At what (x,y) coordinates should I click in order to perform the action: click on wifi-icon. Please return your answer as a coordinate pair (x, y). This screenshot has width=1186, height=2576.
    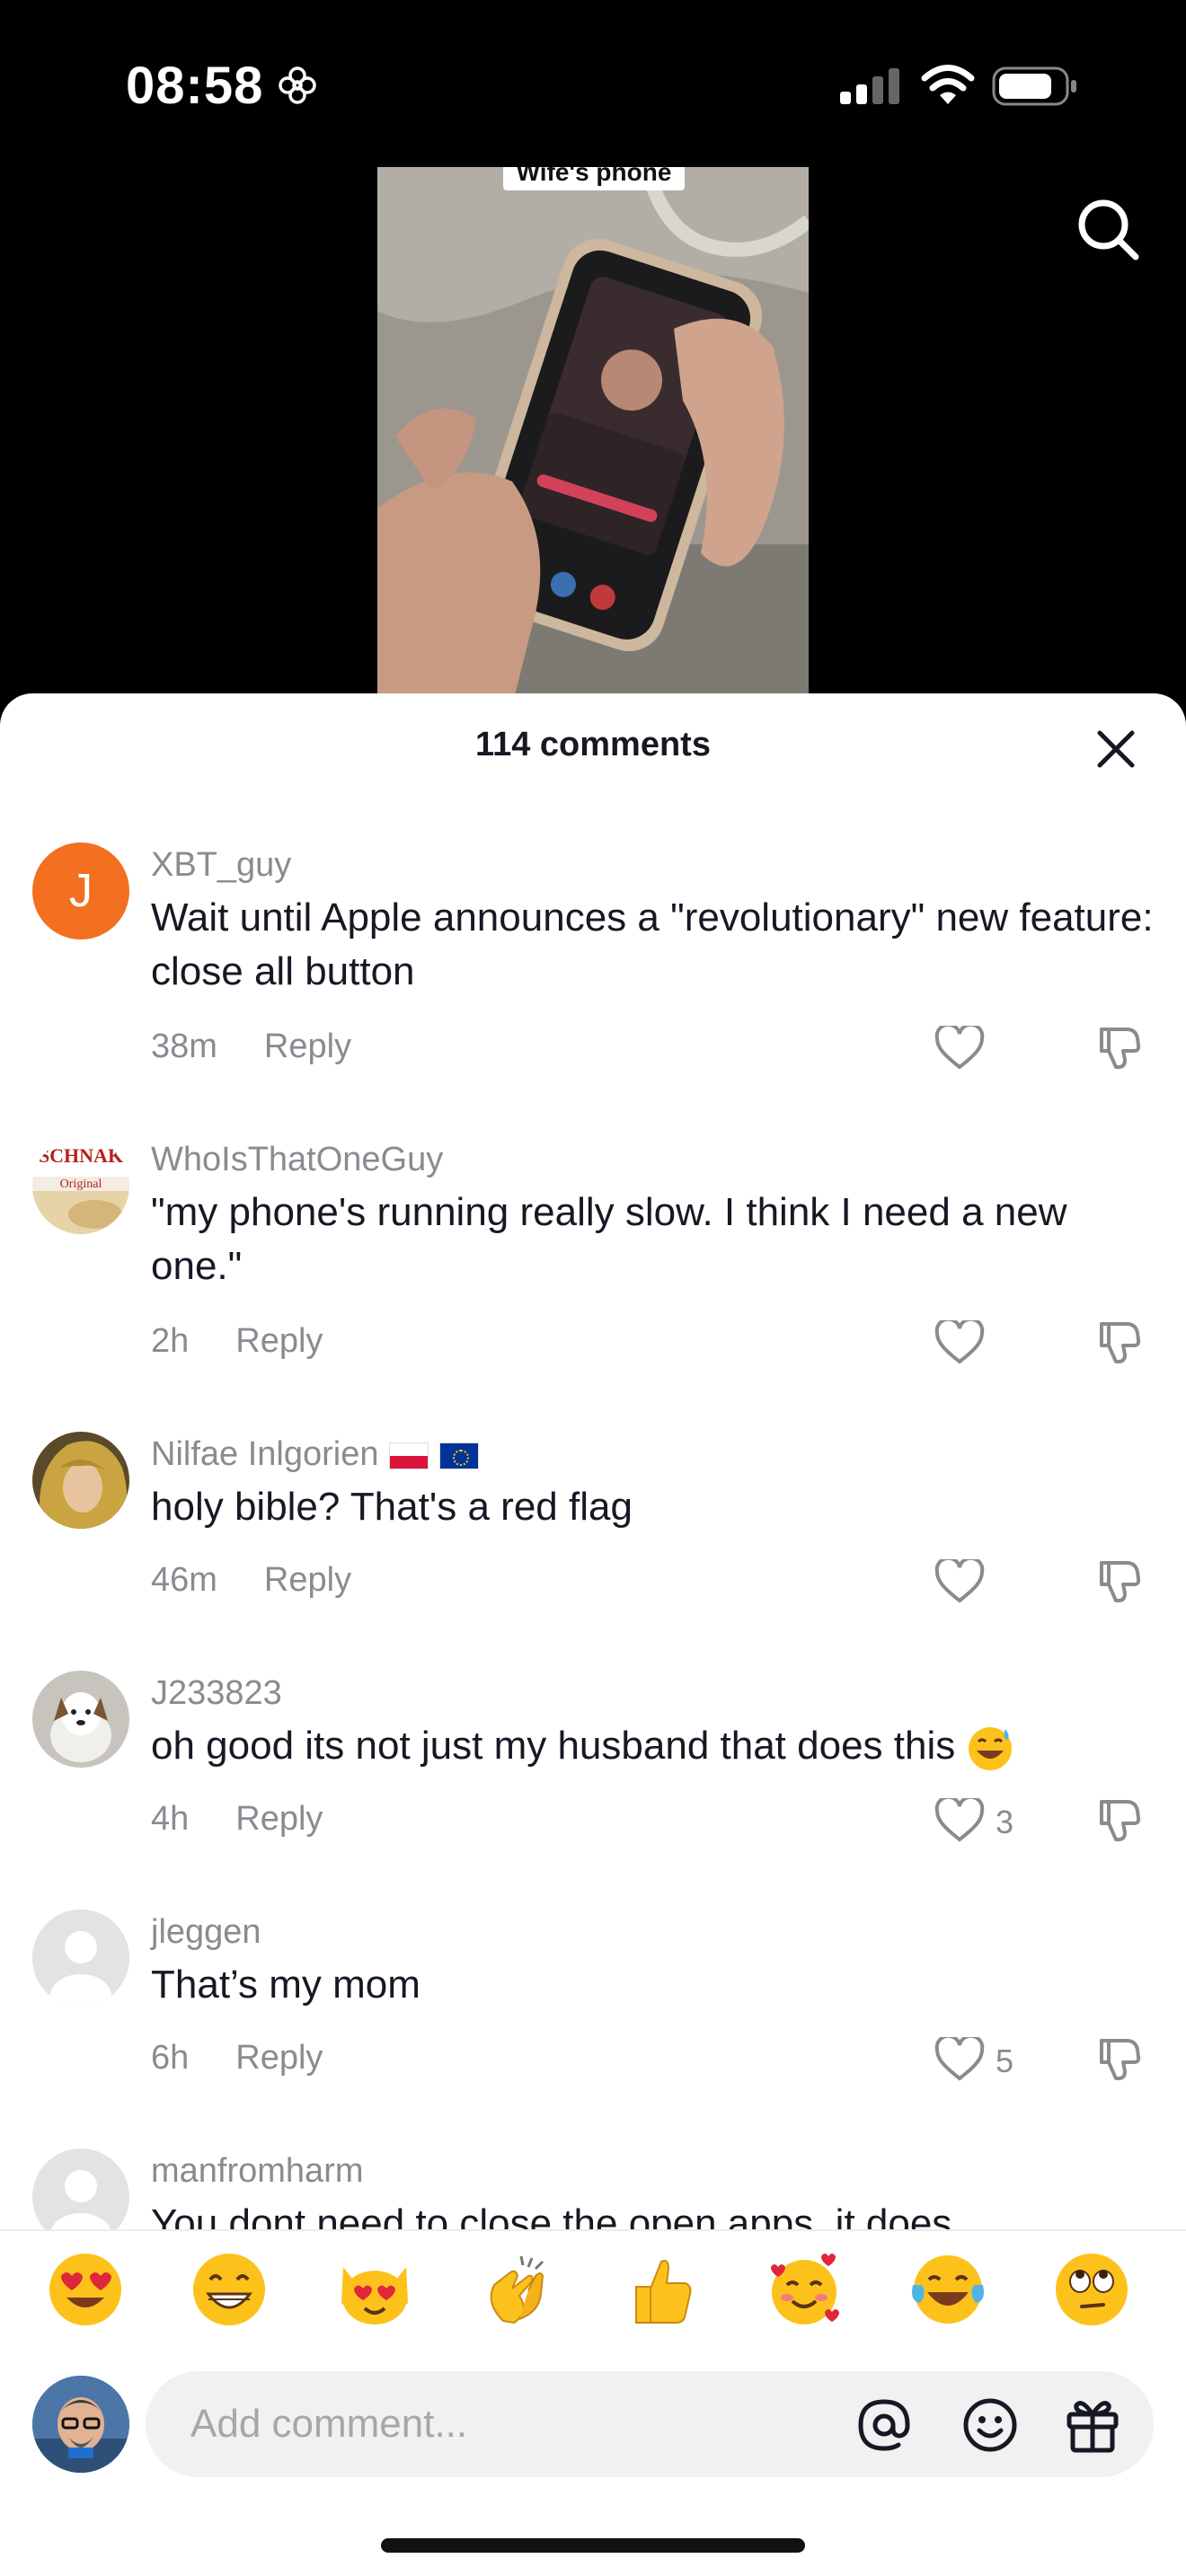
    Looking at the image, I should click on (948, 84).